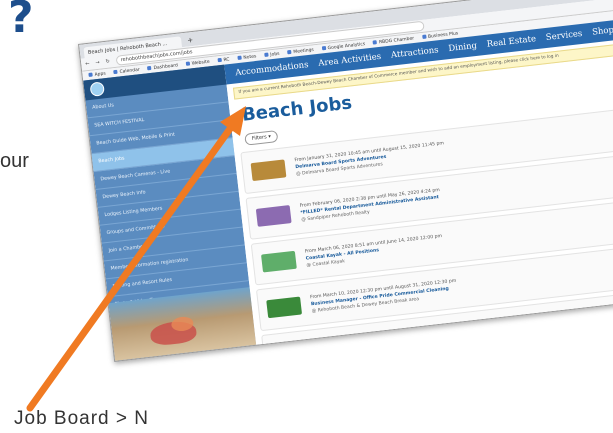 This screenshot has width=613, height=433. Describe the element at coordinates (97, 89) in the screenshot. I see `site-logo` at that location.